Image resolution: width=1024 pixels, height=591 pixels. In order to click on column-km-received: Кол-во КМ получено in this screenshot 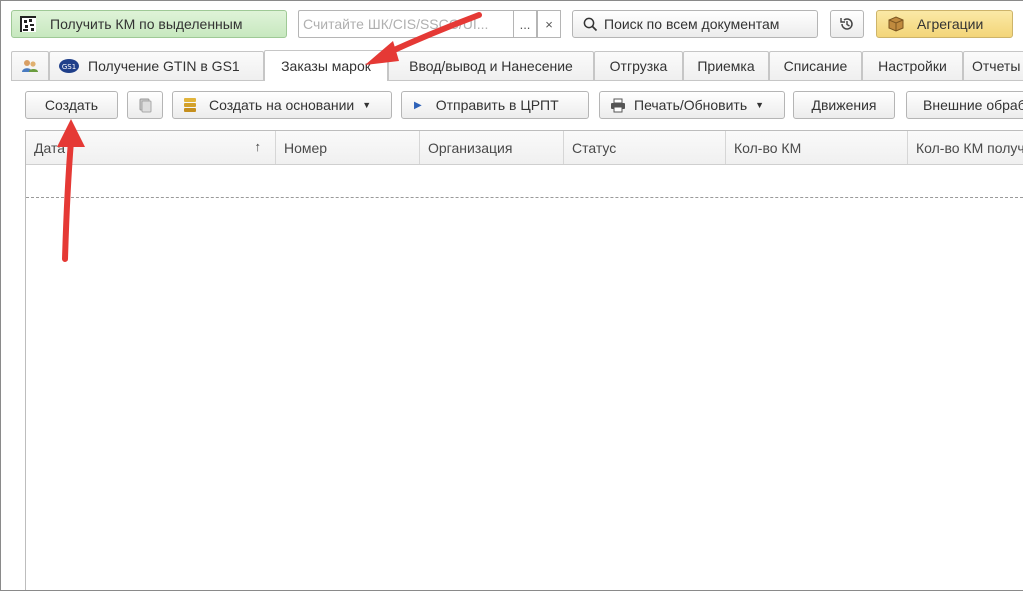, I will do `click(965, 147)`.